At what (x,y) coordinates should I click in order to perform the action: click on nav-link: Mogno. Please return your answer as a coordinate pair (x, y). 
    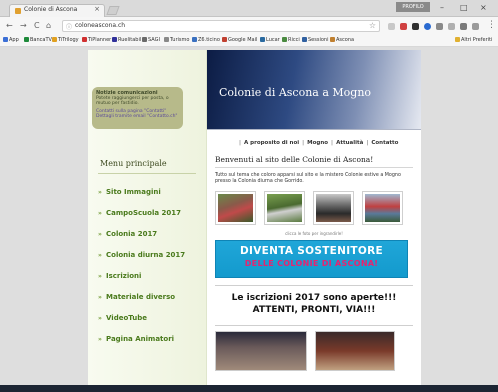
    Looking at the image, I should click on (317, 143).